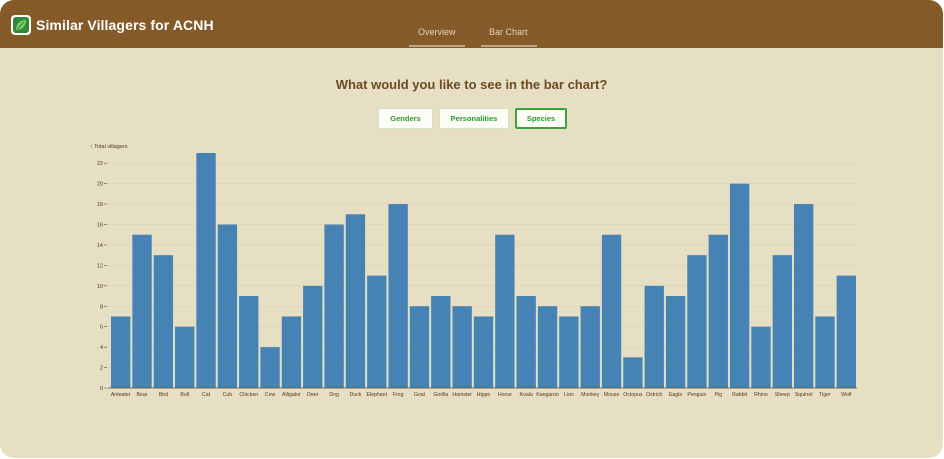 The width and height of the screenshot is (944, 459). I want to click on bar-rabbit, so click(739, 285).